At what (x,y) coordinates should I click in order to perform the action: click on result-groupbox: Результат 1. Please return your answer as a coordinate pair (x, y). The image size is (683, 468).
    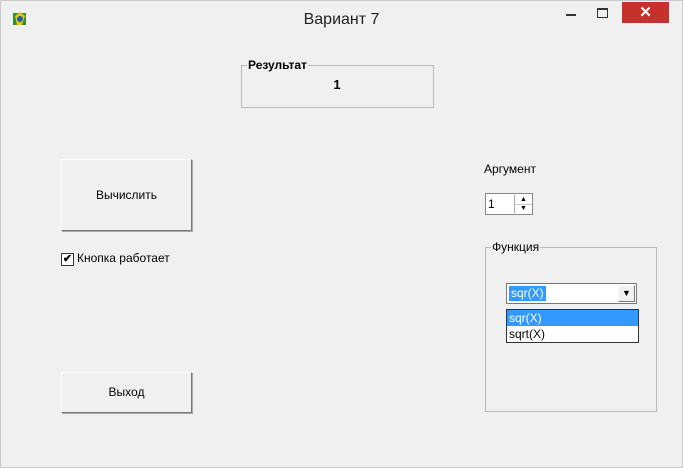
    Looking at the image, I should click on (337, 83).